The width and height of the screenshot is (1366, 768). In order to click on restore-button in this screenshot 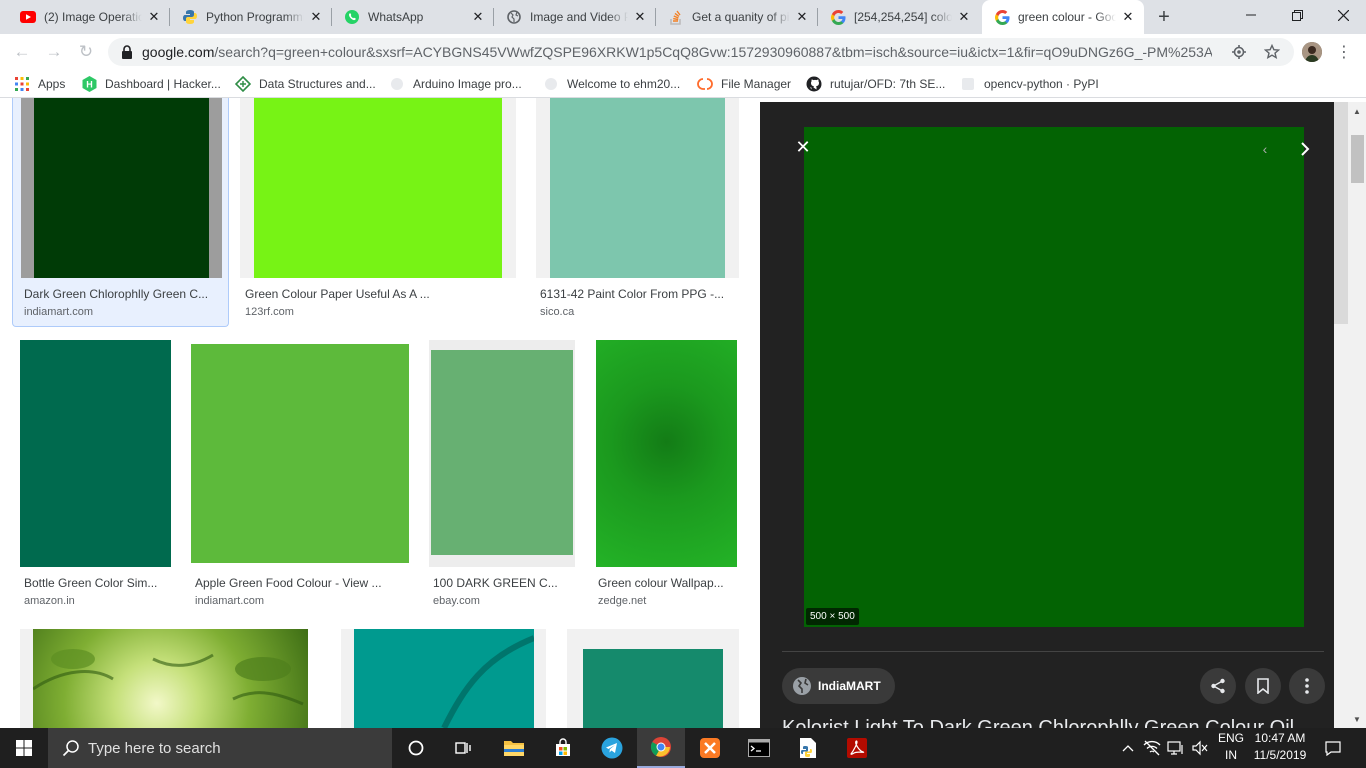, I will do `click(1297, 15)`.